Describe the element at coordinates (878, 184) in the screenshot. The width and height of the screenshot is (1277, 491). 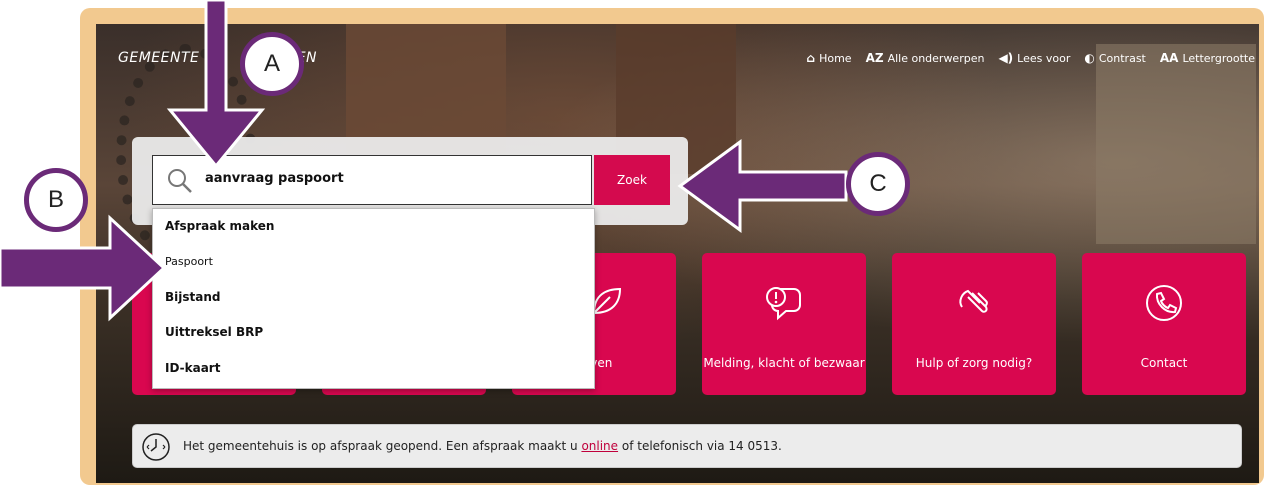
I see `marker-c: C` at that location.